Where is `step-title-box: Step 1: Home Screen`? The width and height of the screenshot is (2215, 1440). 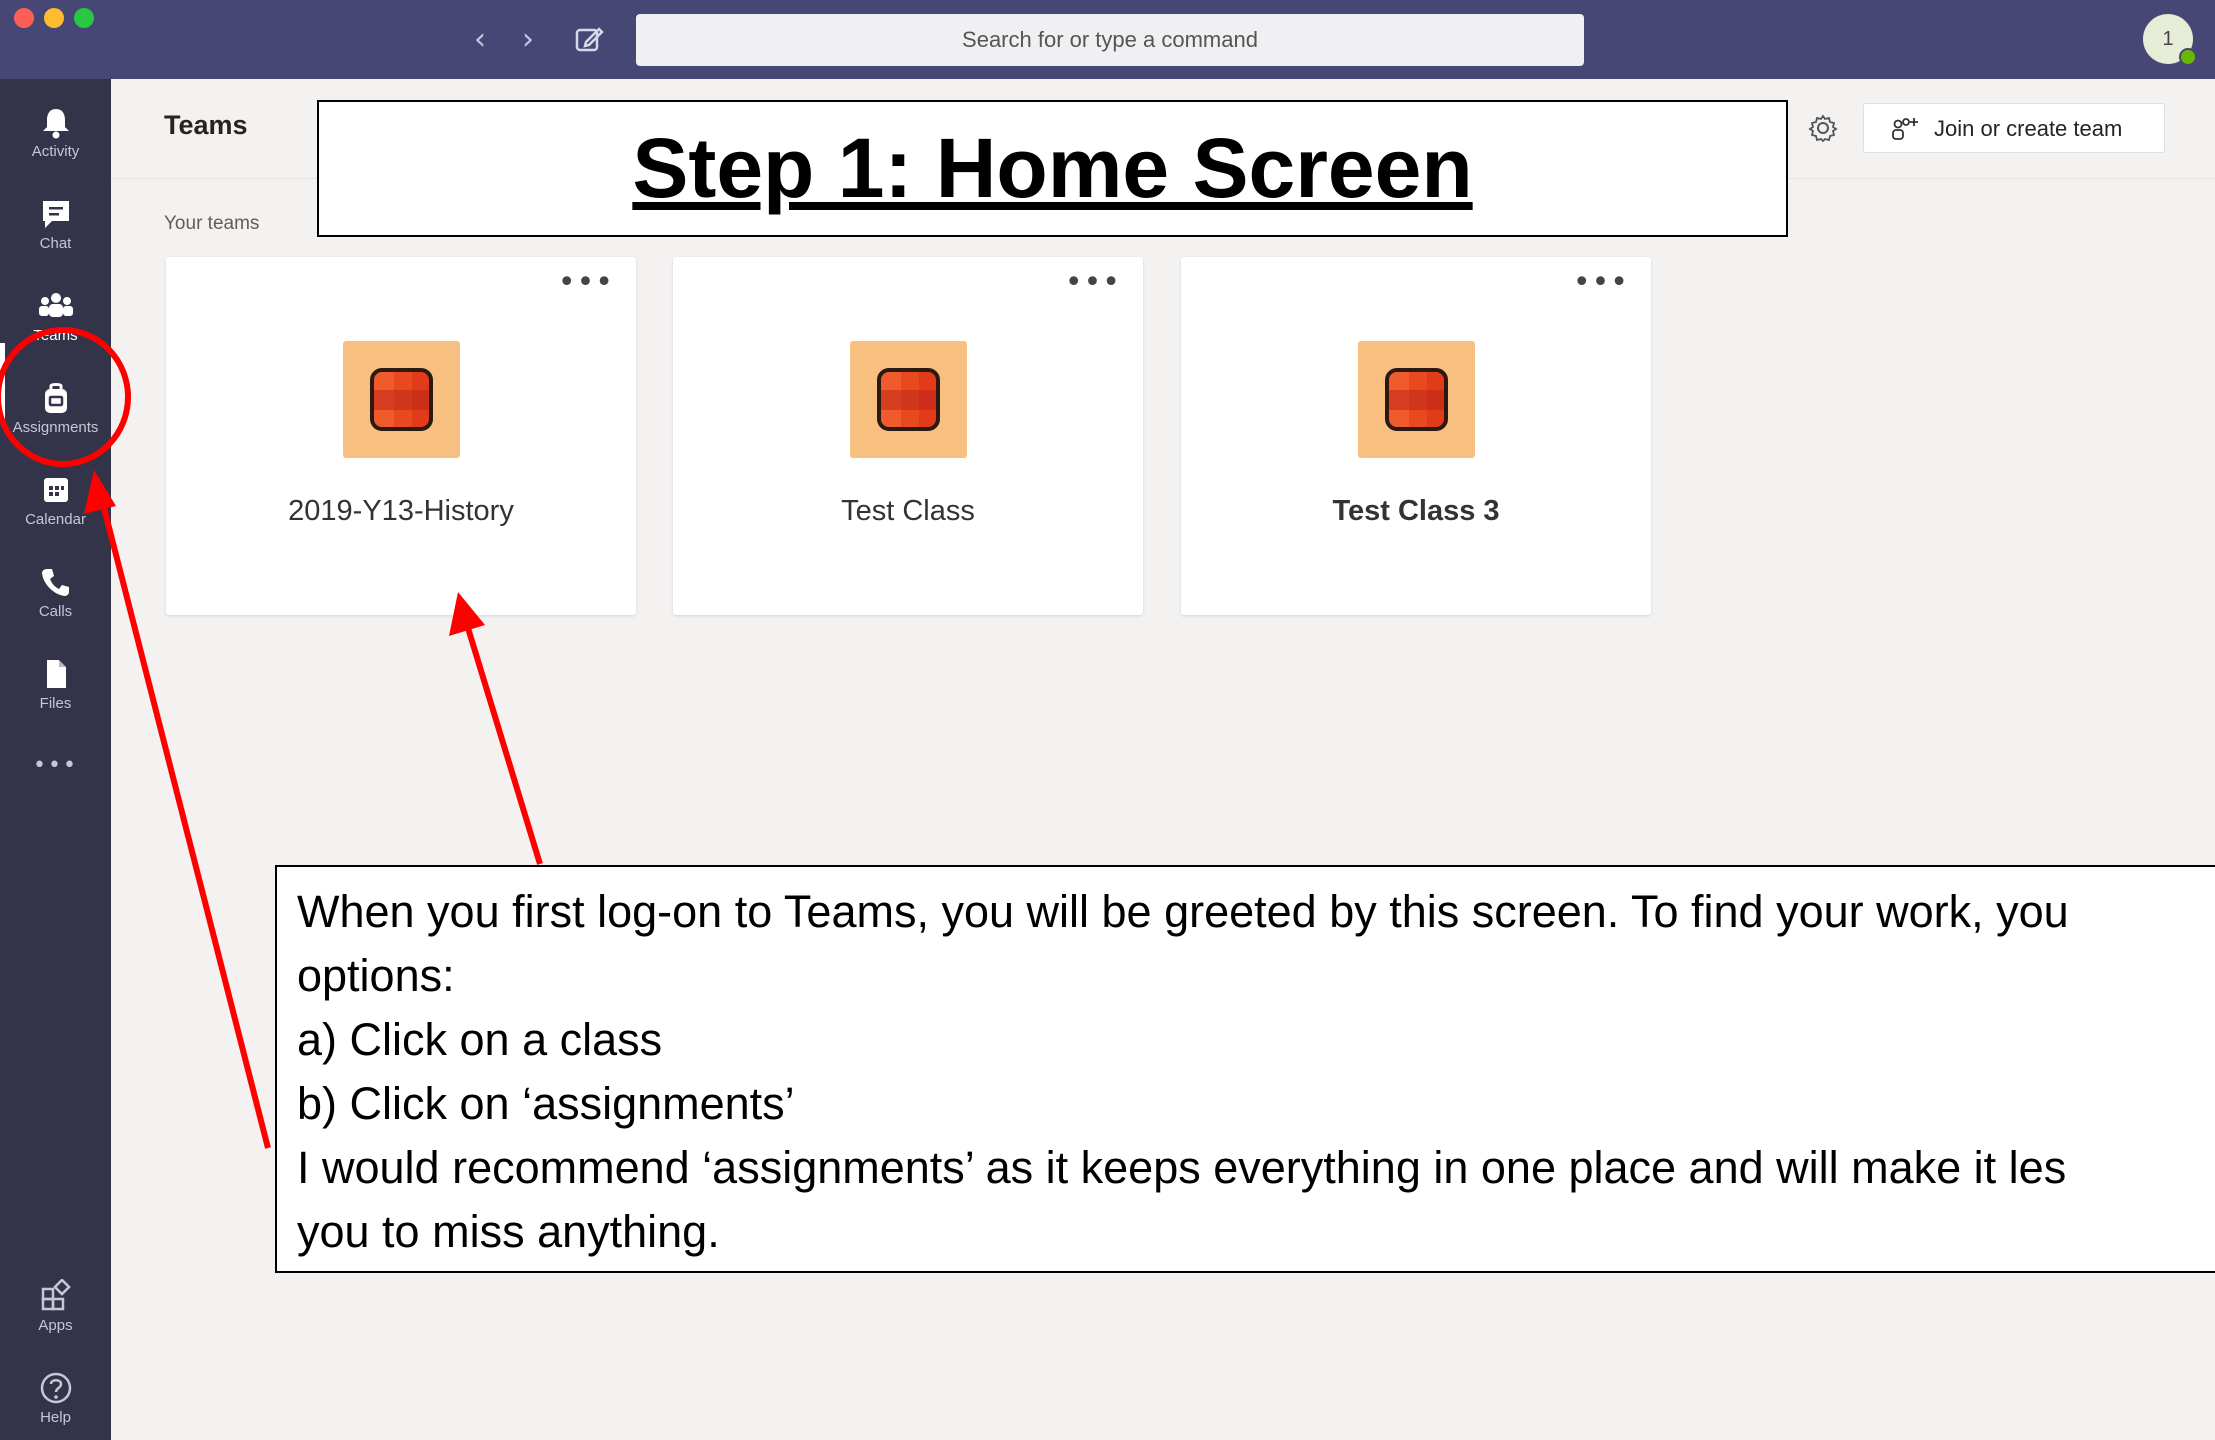
step-title-box: Step 1: Home Screen is located at coordinates (1052, 168).